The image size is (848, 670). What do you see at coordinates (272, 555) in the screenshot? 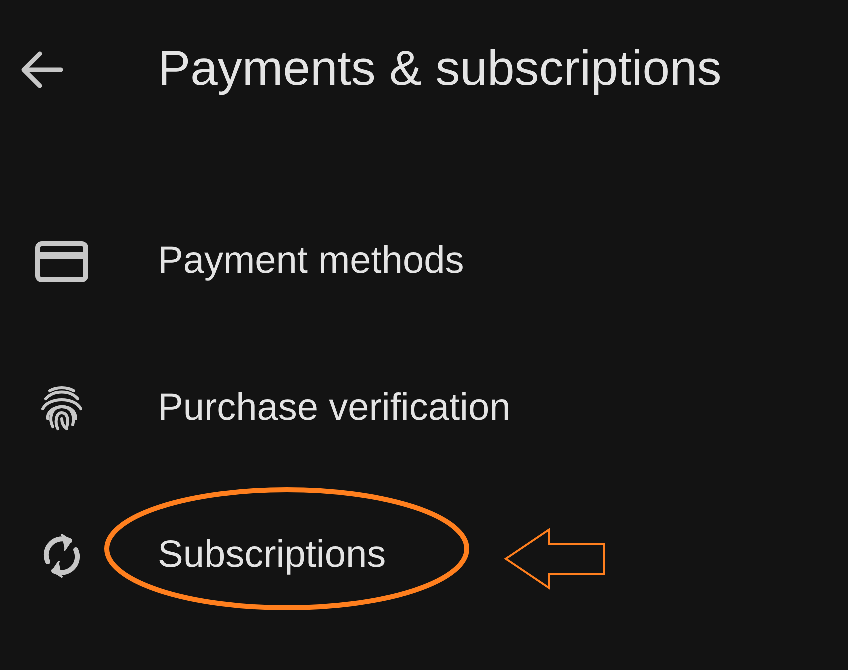
I see `menu-item-label: Subscriptions` at bounding box center [272, 555].